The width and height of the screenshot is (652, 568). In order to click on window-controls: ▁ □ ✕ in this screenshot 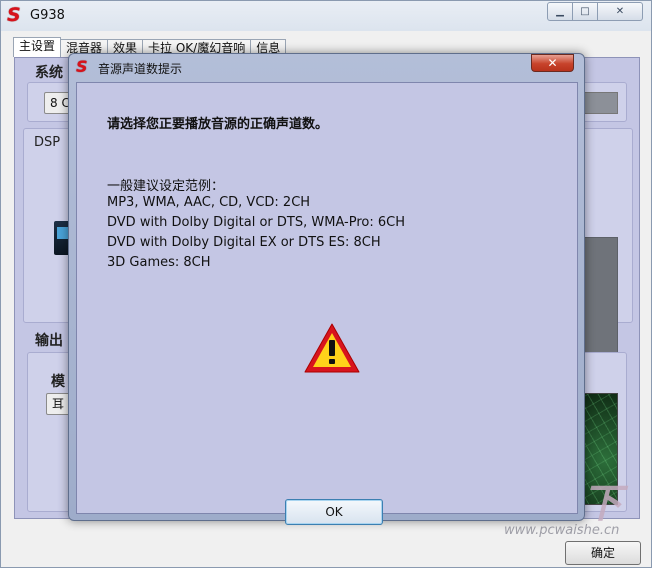, I will do `click(595, 11)`.